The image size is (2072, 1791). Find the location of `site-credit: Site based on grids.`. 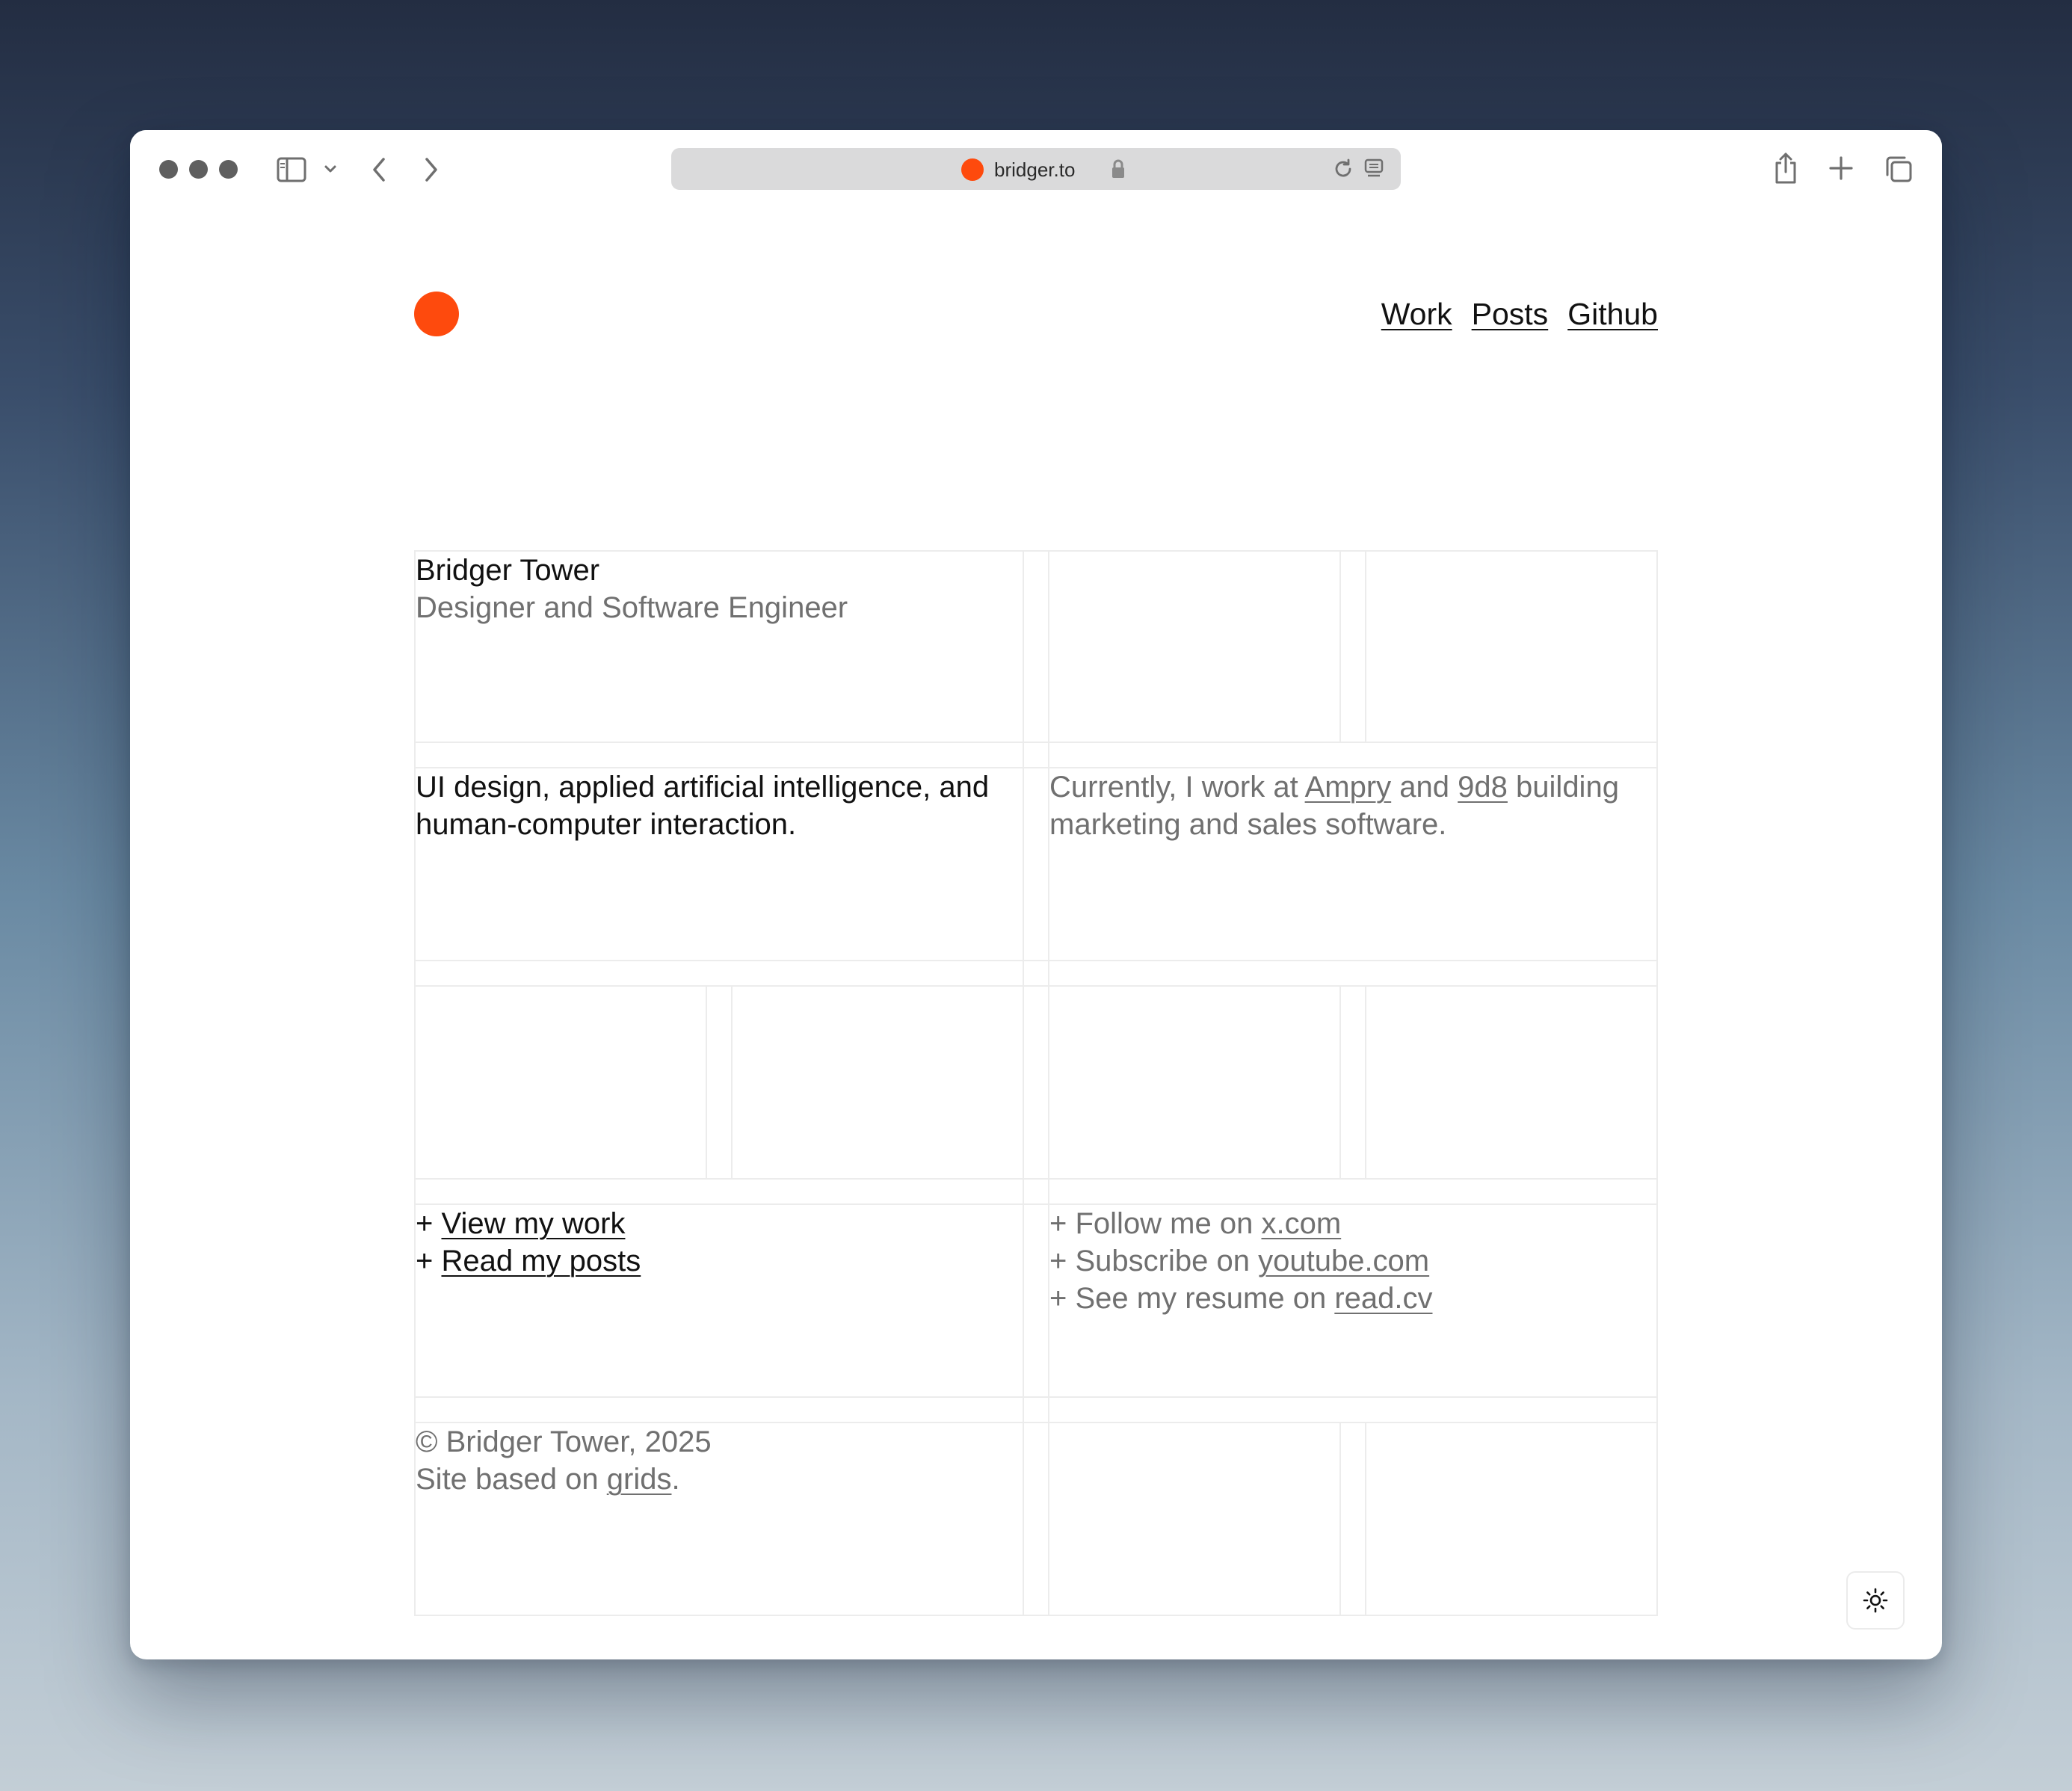

site-credit: Site based on grids. is located at coordinates (548, 1480).